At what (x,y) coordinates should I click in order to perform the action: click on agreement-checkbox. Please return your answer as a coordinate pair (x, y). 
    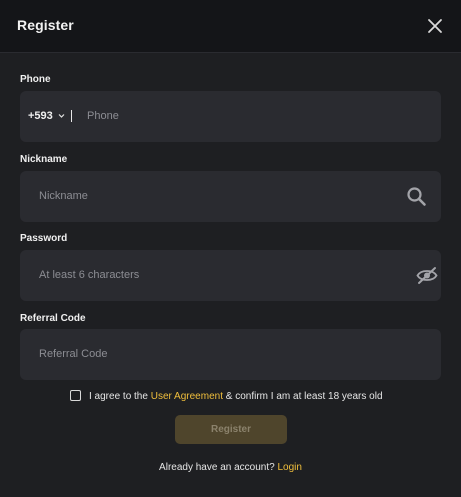
    Looking at the image, I should click on (75, 395).